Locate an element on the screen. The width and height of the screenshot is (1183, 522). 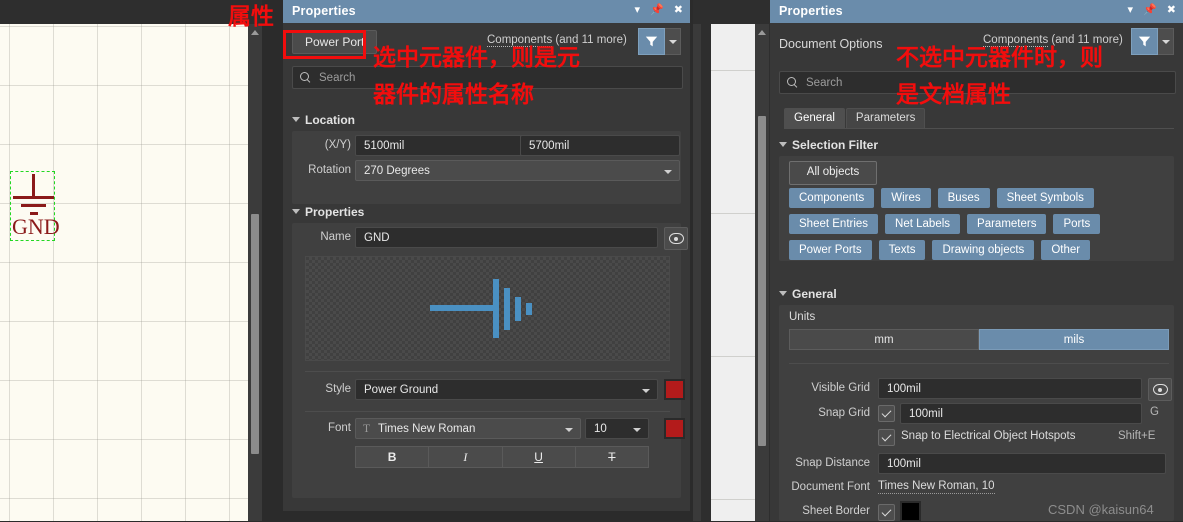
font-size-select: 10 is located at coordinates (617, 428).